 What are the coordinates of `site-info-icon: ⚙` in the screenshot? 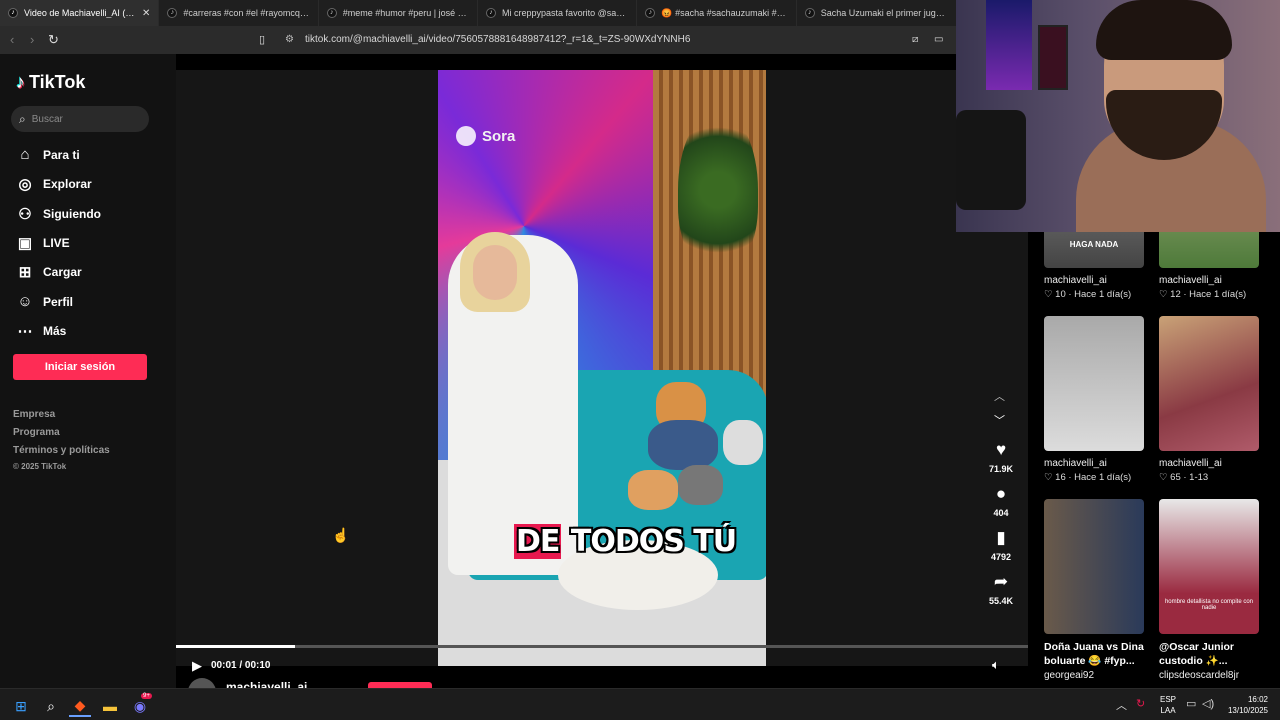 It's located at (289, 39).